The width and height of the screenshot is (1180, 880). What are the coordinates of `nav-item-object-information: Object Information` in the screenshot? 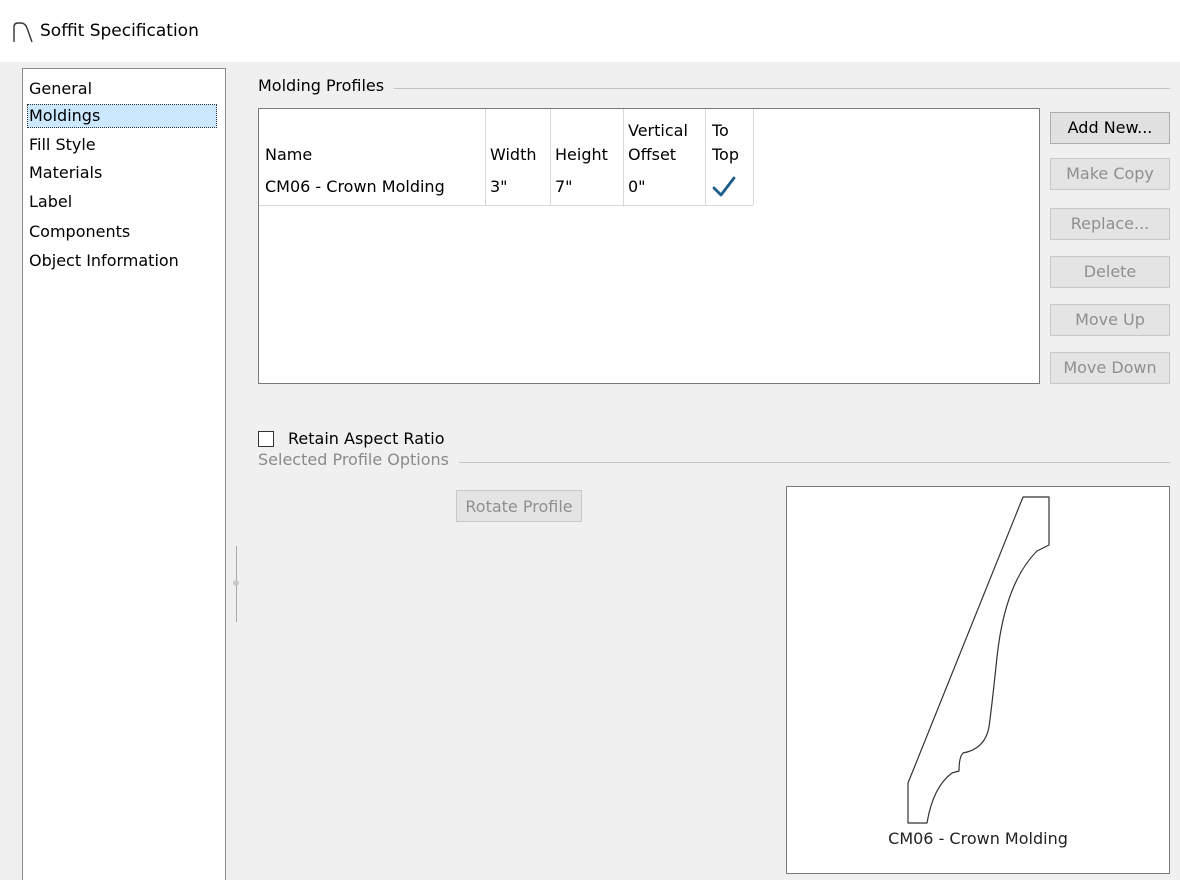 It's located at (122, 261).